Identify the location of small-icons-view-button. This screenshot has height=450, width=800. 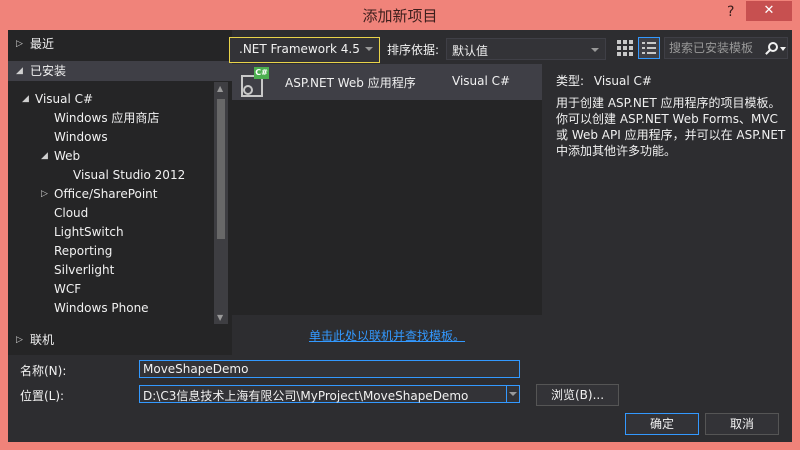
(625, 48).